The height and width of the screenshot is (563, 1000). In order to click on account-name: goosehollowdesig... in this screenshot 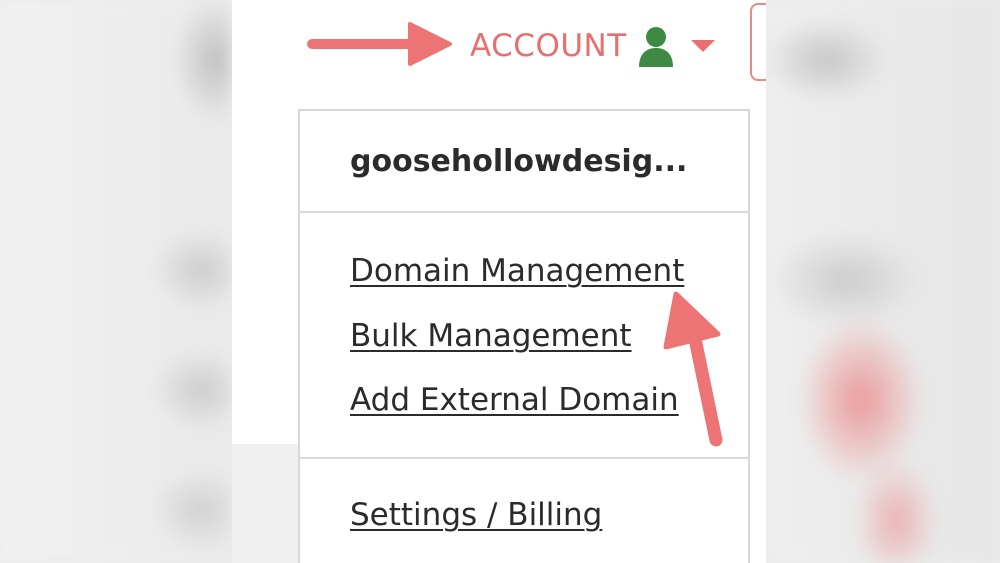, I will do `click(519, 161)`.